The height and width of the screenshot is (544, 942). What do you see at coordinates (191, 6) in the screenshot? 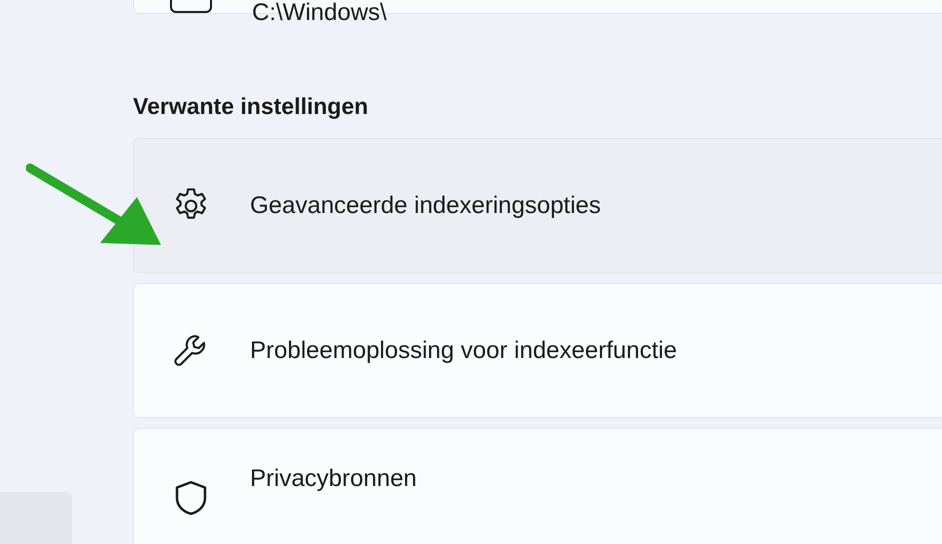
I see `drive-icon` at bounding box center [191, 6].